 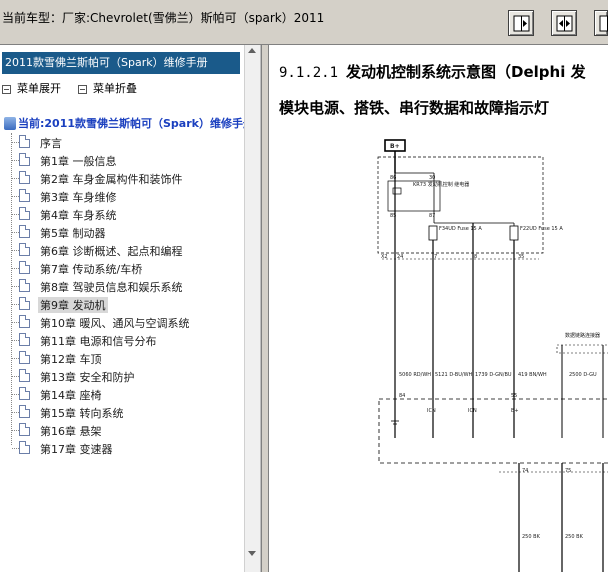 What do you see at coordinates (431, 411) in the screenshot?
I see `ecm-pin-icn-1: ICN` at bounding box center [431, 411].